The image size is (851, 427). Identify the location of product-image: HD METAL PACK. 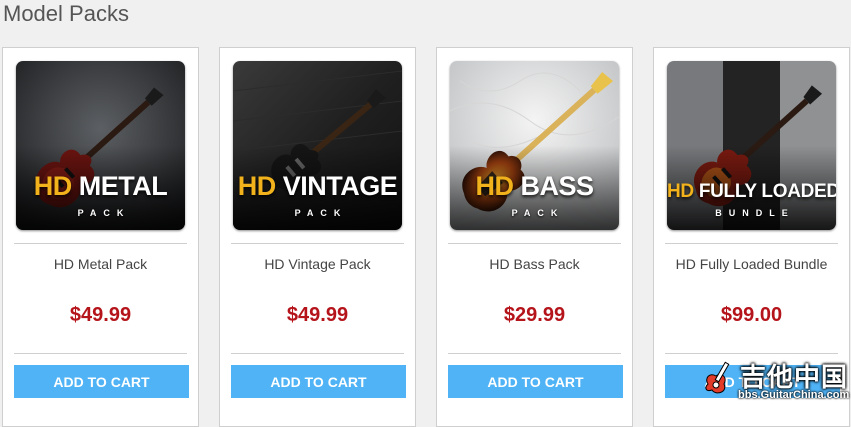
(100, 145).